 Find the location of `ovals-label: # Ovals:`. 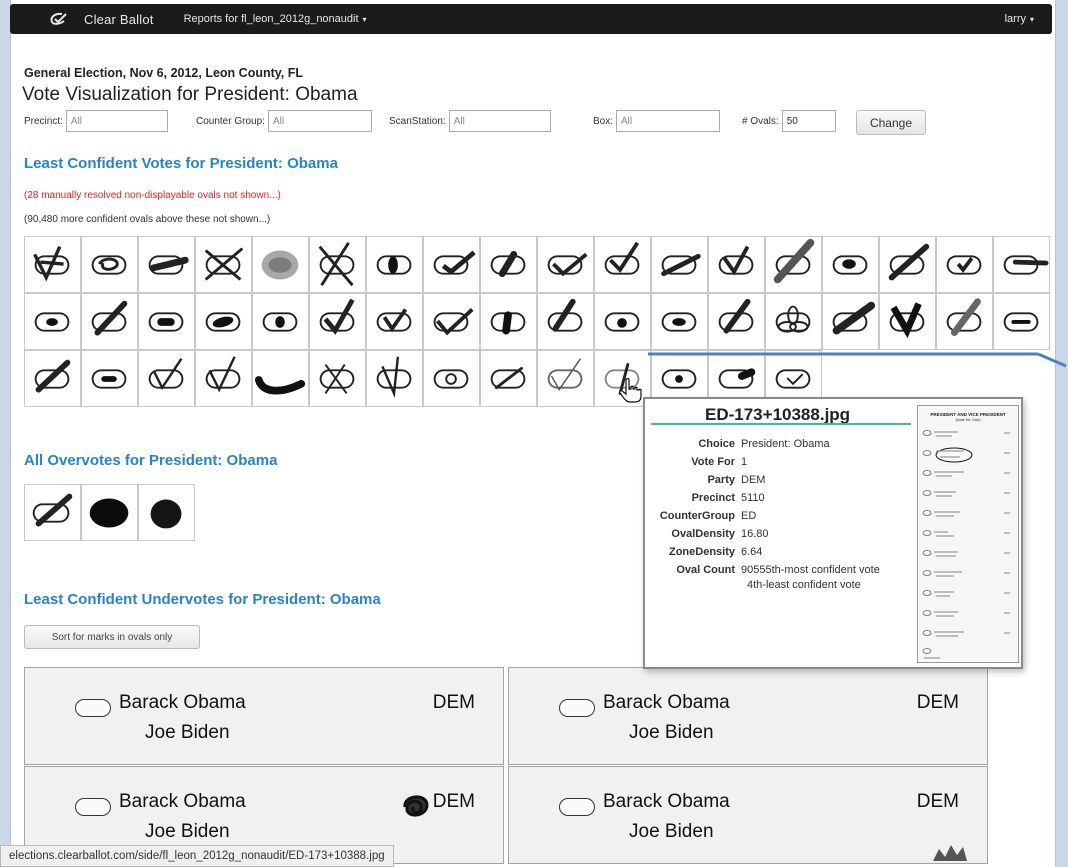

ovals-label: # Ovals: is located at coordinates (760, 121).